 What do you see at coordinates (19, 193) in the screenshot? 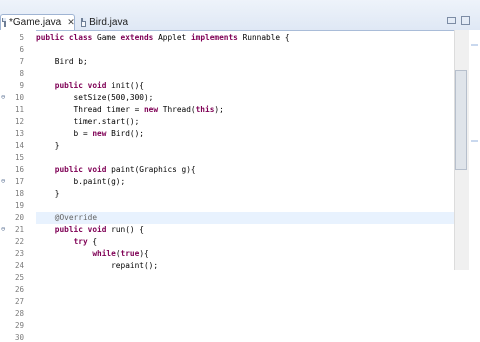
I see `line-number: 18` at bounding box center [19, 193].